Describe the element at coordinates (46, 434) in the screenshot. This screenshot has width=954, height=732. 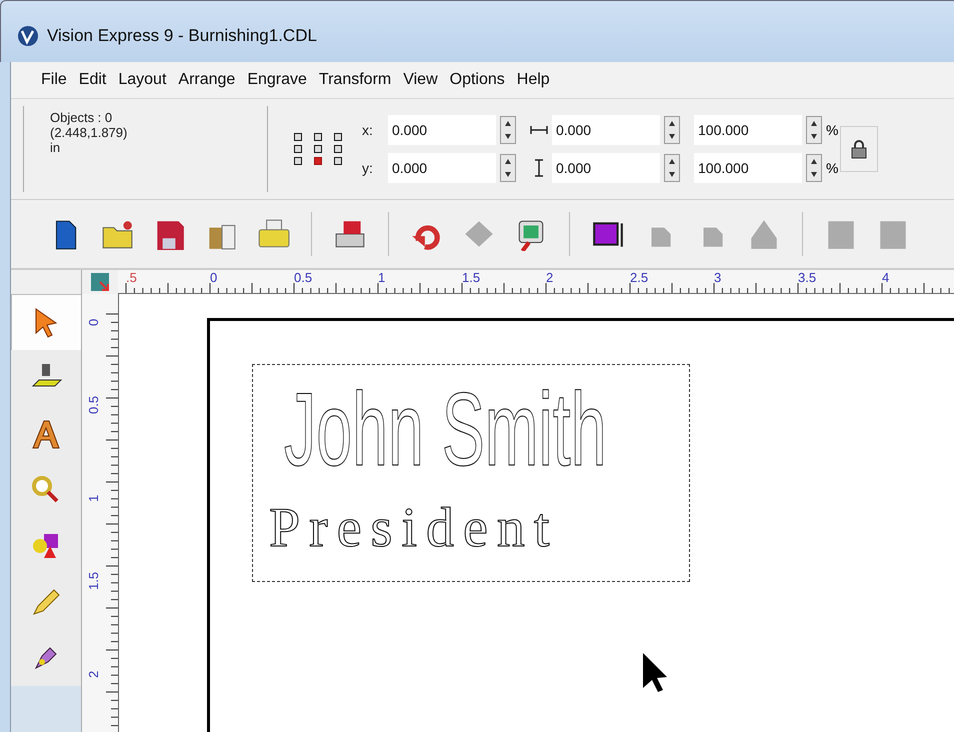
I see `letter-a-icon` at that location.